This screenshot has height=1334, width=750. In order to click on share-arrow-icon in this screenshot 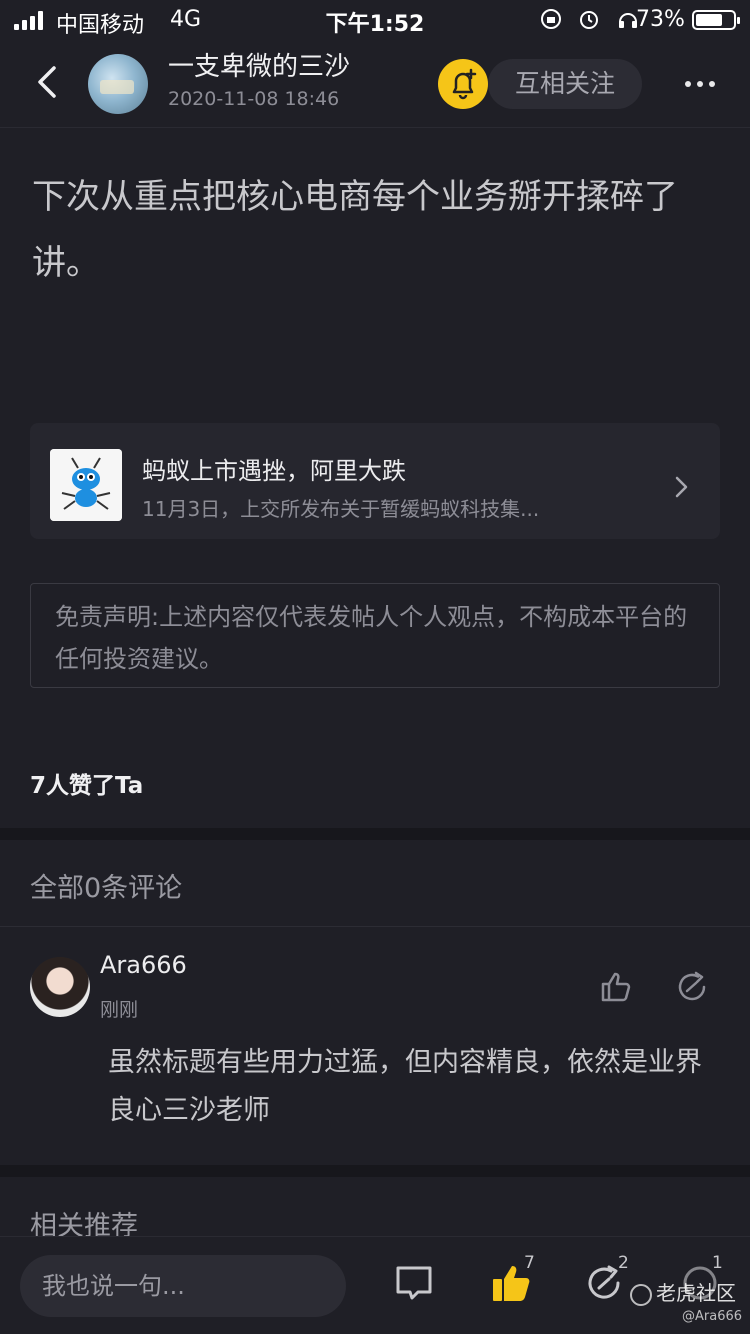, I will do `click(692, 986)`.